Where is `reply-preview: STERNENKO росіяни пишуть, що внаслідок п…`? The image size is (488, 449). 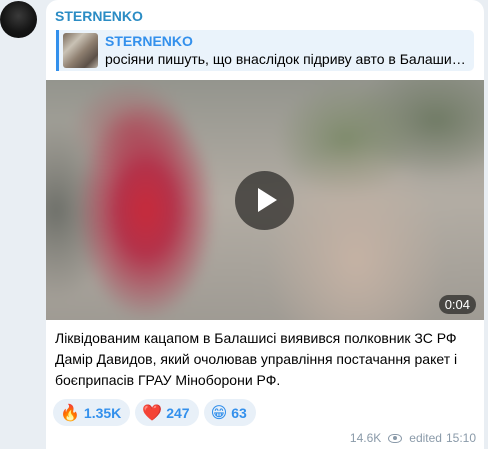
reply-preview: STERNENKO росіяни пишуть, що внаслідок п… is located at coordinates (265, 50).